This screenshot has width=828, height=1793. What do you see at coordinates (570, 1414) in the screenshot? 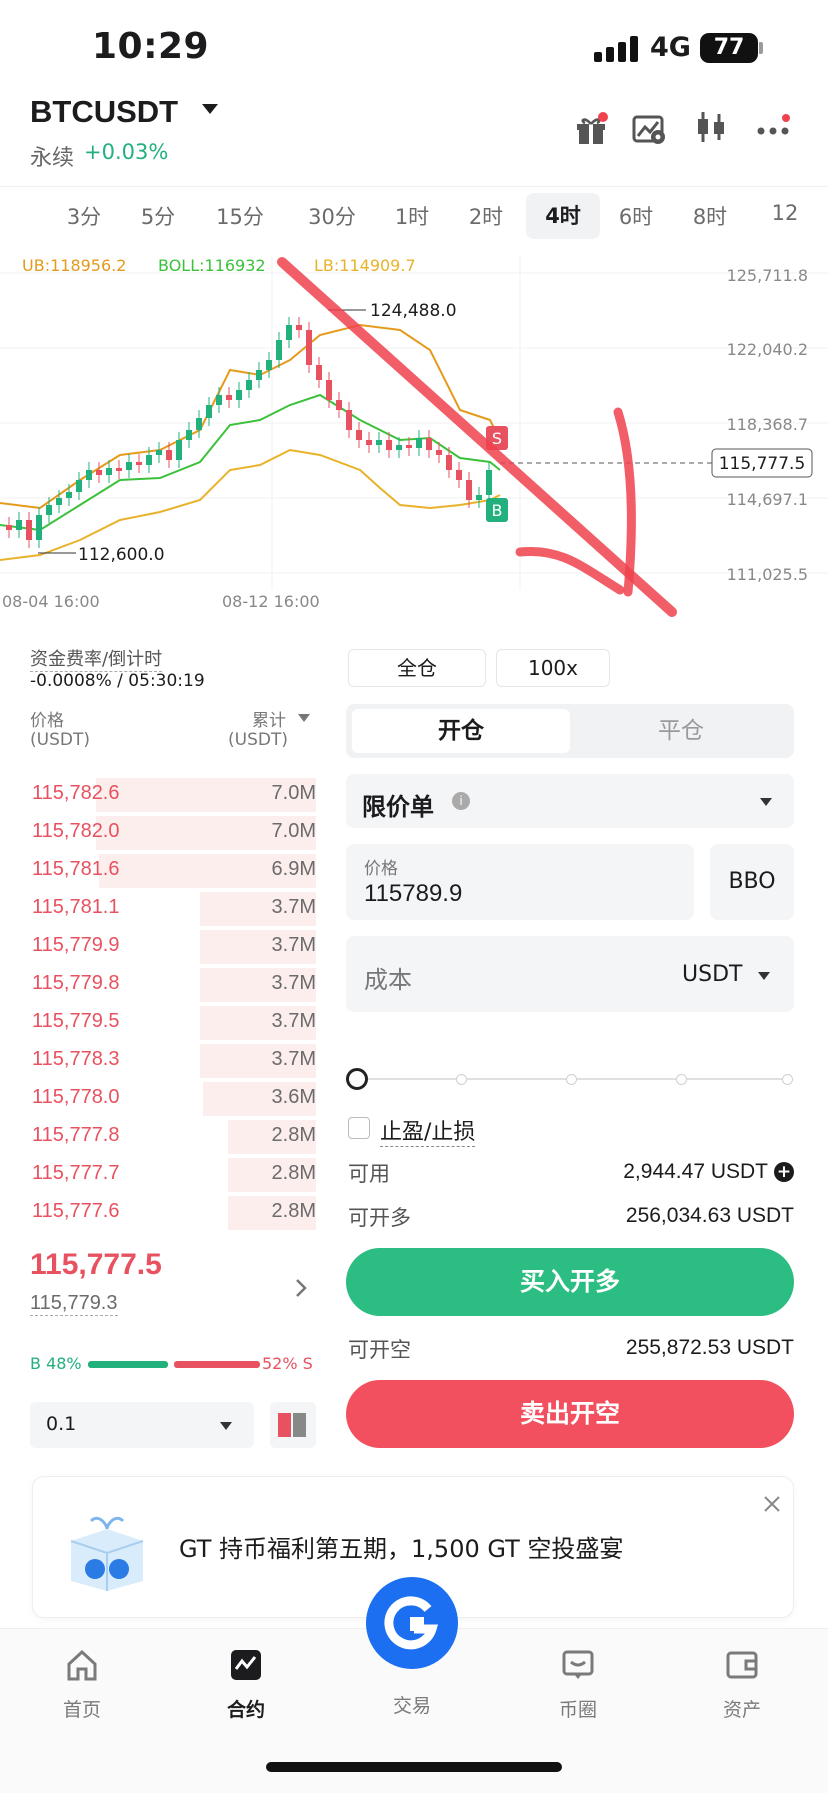
I see `sell-short-button: 卖出开空` at bounding box center [570, 1414].